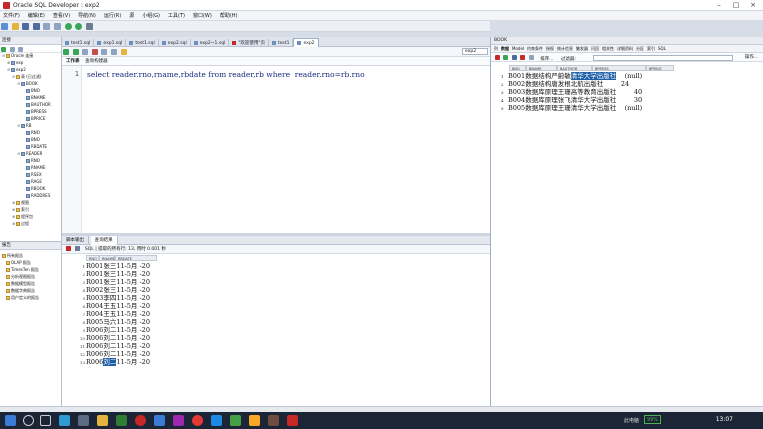 The height and width of the screenshot is (429, 763). Describe the element at coordinates (112, 16) in the screenshot. I see `menu-item-4: 运行(R)` at that location.